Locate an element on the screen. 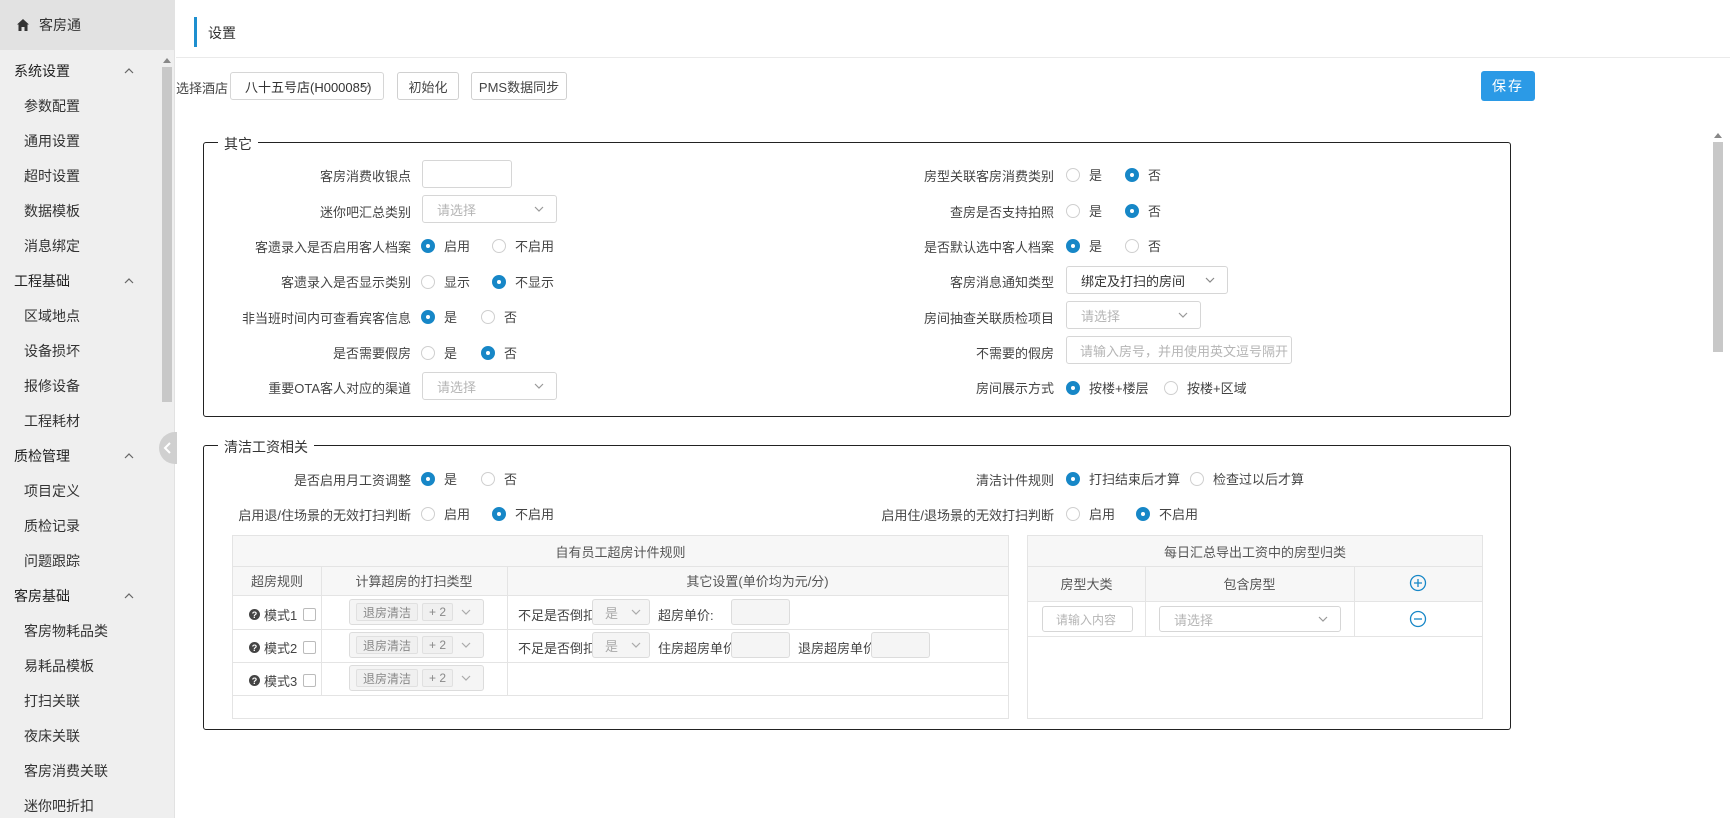 This screenshot has height=818, width=1730. sidebar-group: 系统设置 is located at coordinates (79, 70).